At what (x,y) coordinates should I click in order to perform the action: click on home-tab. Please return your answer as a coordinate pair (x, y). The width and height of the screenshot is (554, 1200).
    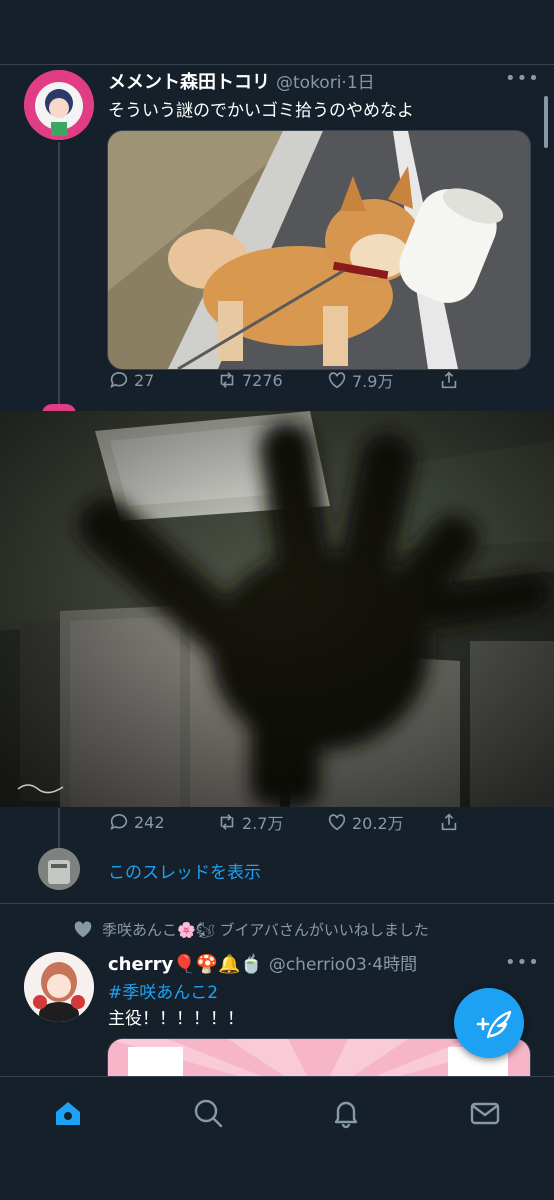
    Looking at the image, I should click on (68, 1113).